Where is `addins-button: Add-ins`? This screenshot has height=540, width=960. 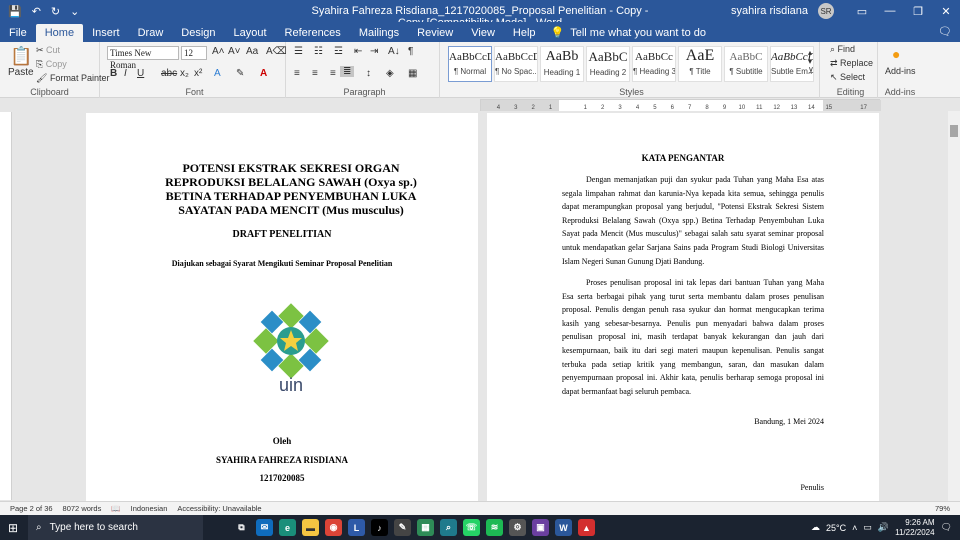 addins-button: Add-ins is located at coordinates (900, 71).